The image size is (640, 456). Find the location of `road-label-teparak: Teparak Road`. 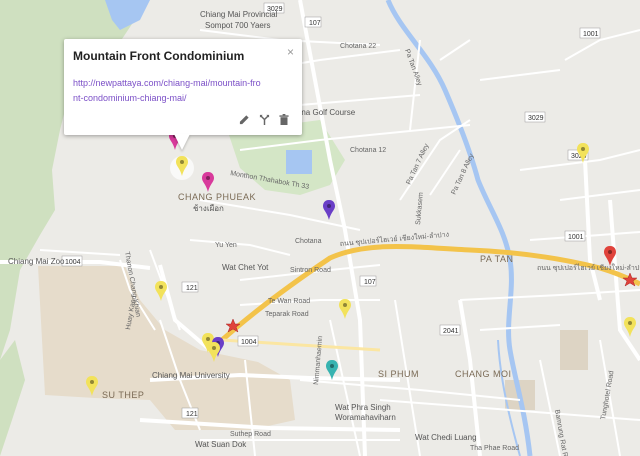

road-label-teparak: Teparak Road is located at coordinates (287, 314).